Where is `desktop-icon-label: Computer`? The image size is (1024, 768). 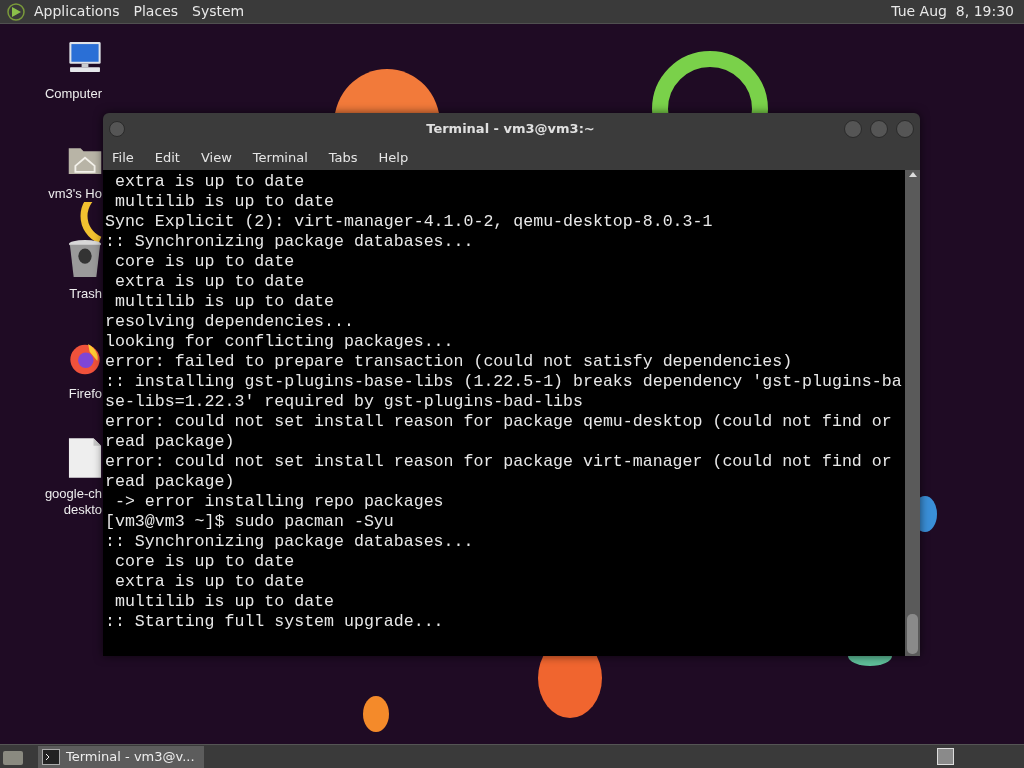
desktop-icon-label: Computer is located at coordinates (73, 94).